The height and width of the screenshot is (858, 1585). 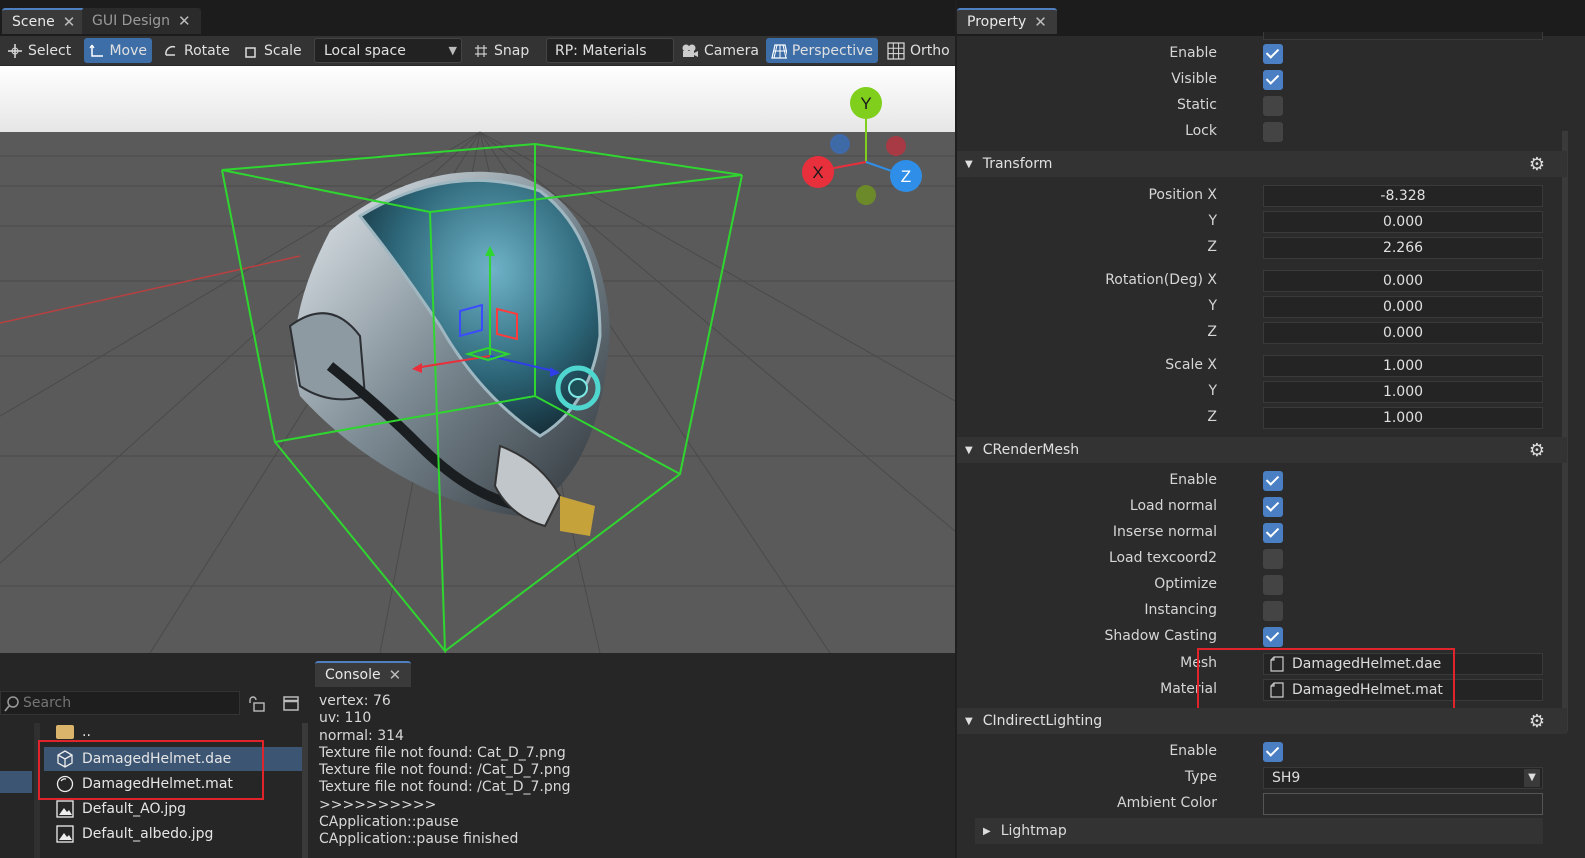 What do you see at coordinates (1167, 803) in the screenshot?
I see `ambient-color-label: Ambient Color` at bounding box center [1167, 803].